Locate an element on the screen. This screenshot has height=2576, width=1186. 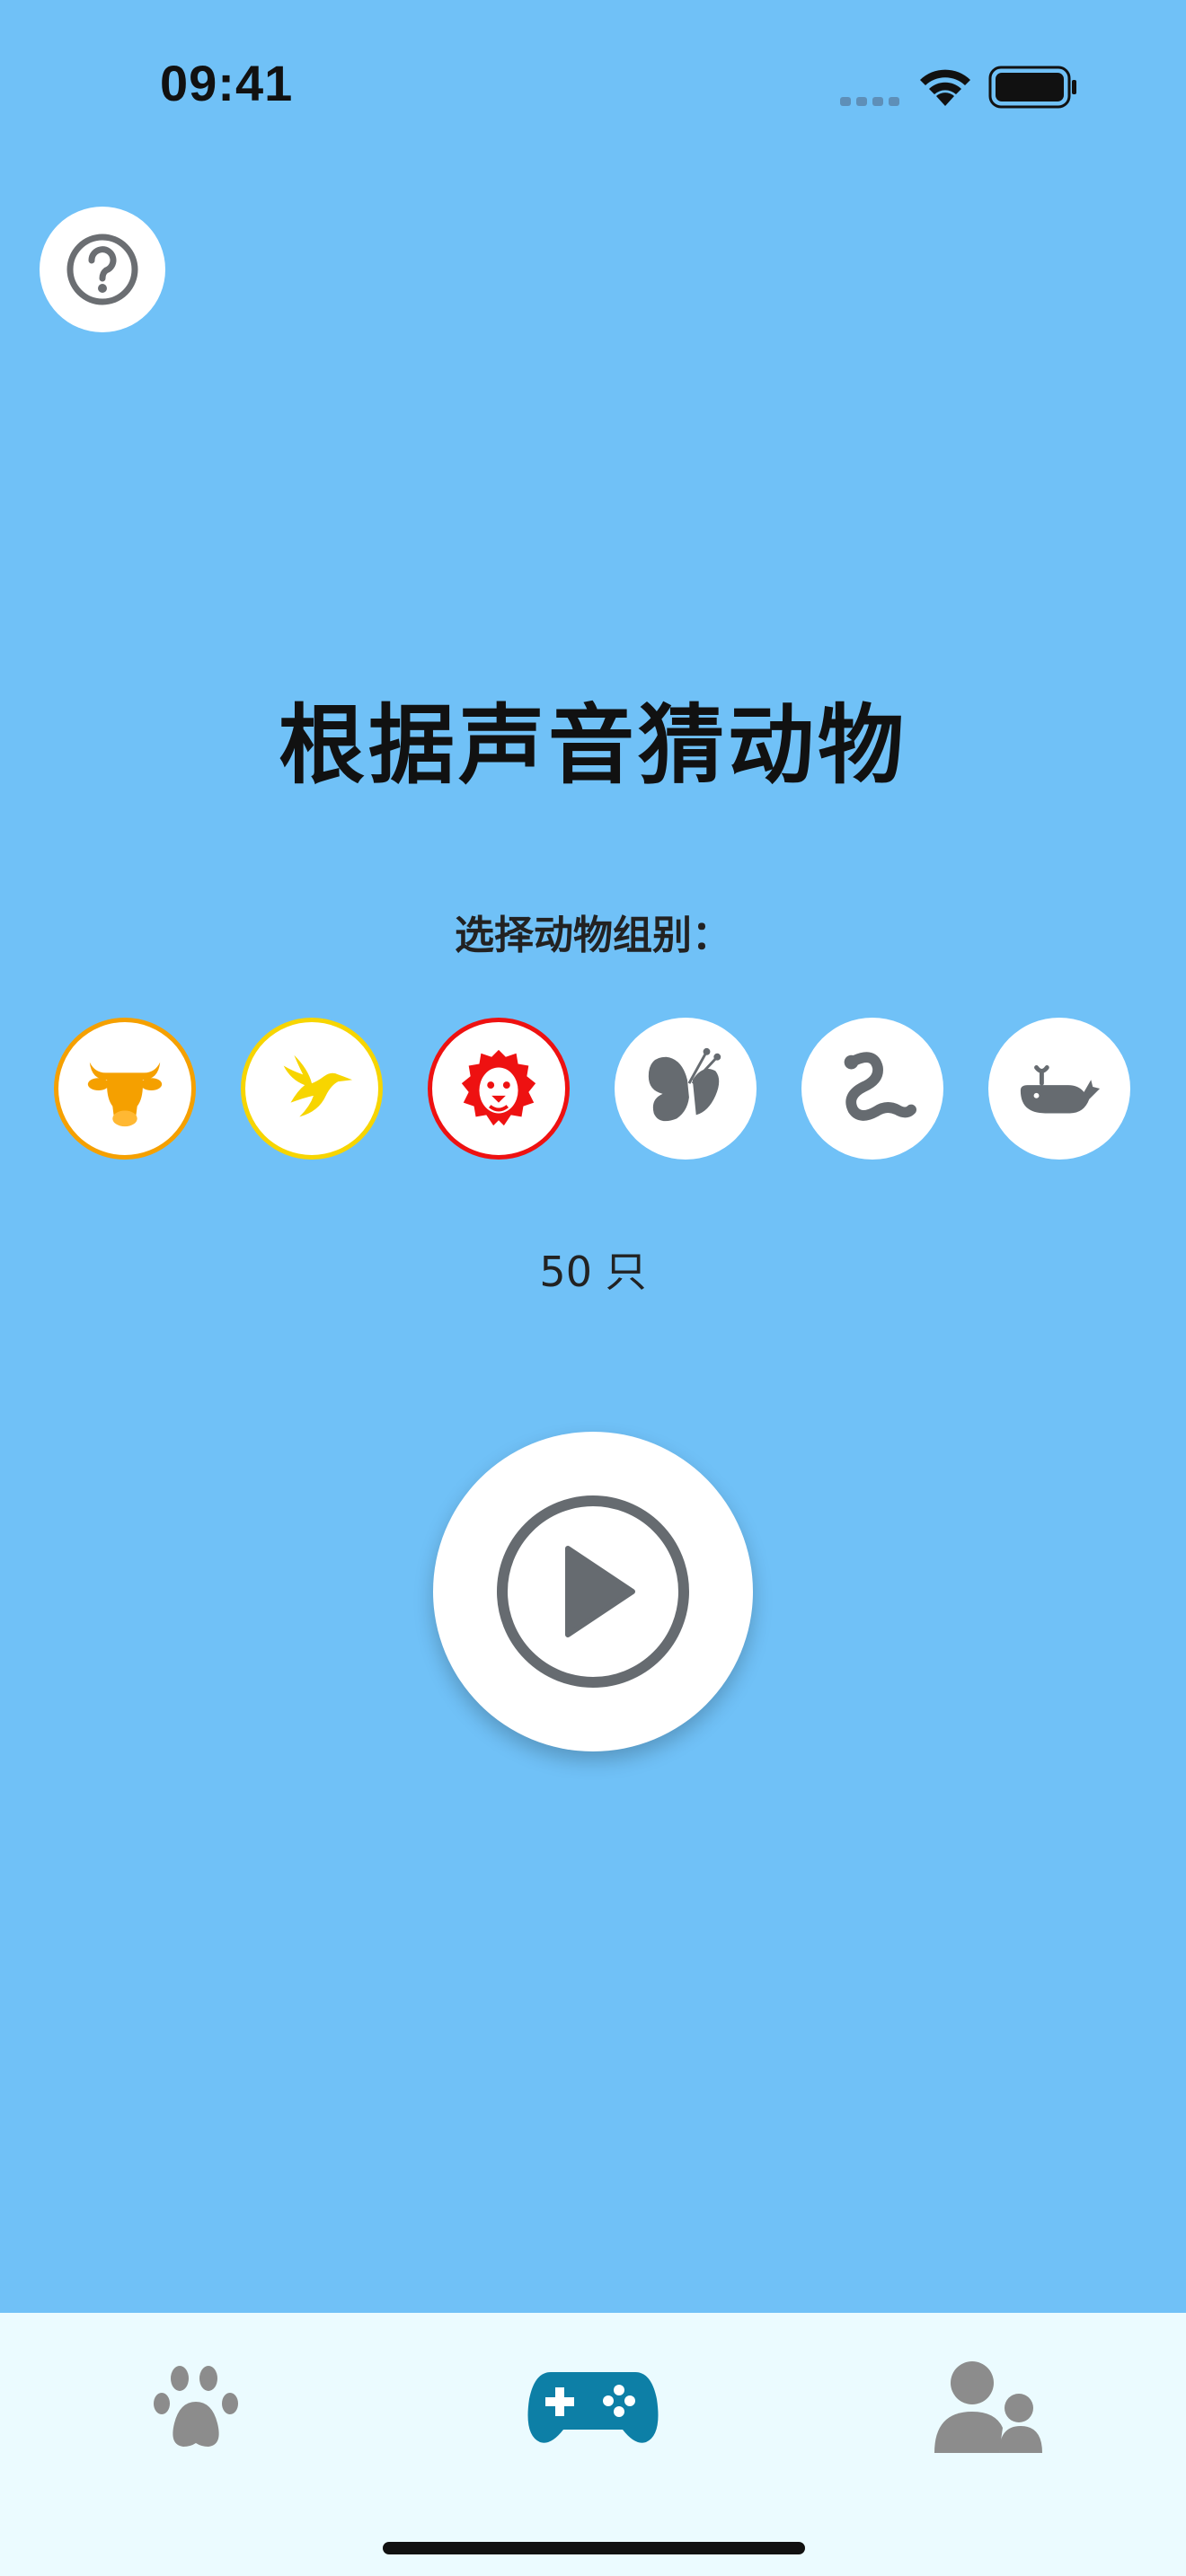
tab-bar is located at coordinates (593, 2444).